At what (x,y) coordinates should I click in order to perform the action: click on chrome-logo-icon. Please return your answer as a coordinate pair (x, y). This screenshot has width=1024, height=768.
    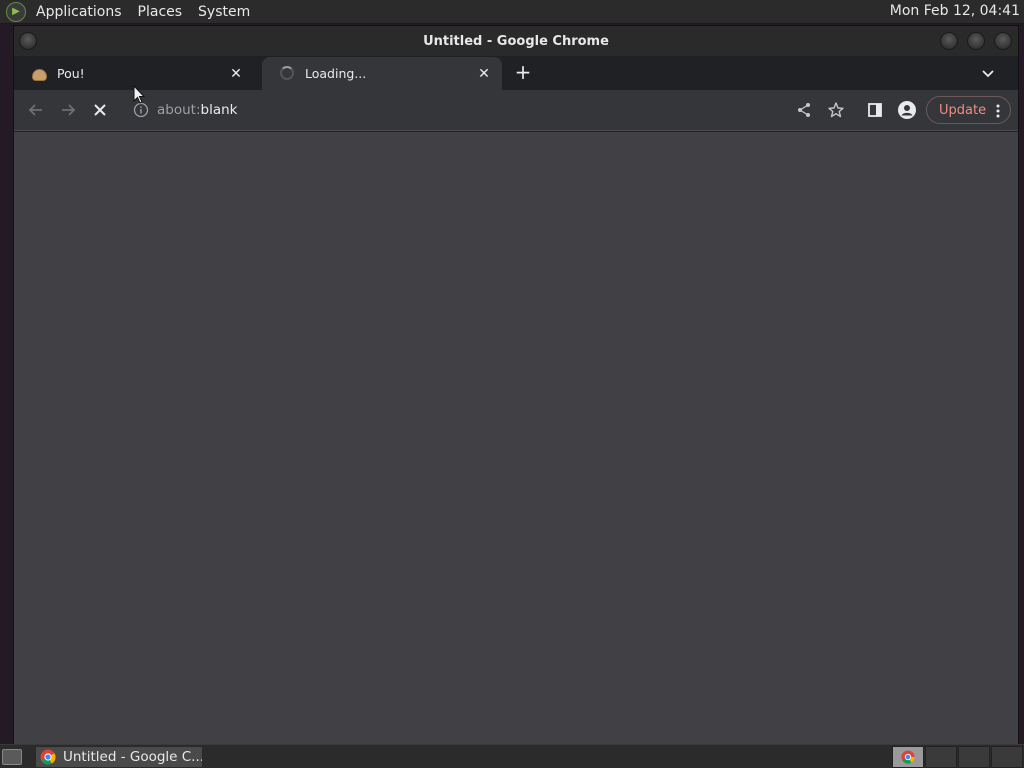
    Looking at the image, I should click on (48, 757).